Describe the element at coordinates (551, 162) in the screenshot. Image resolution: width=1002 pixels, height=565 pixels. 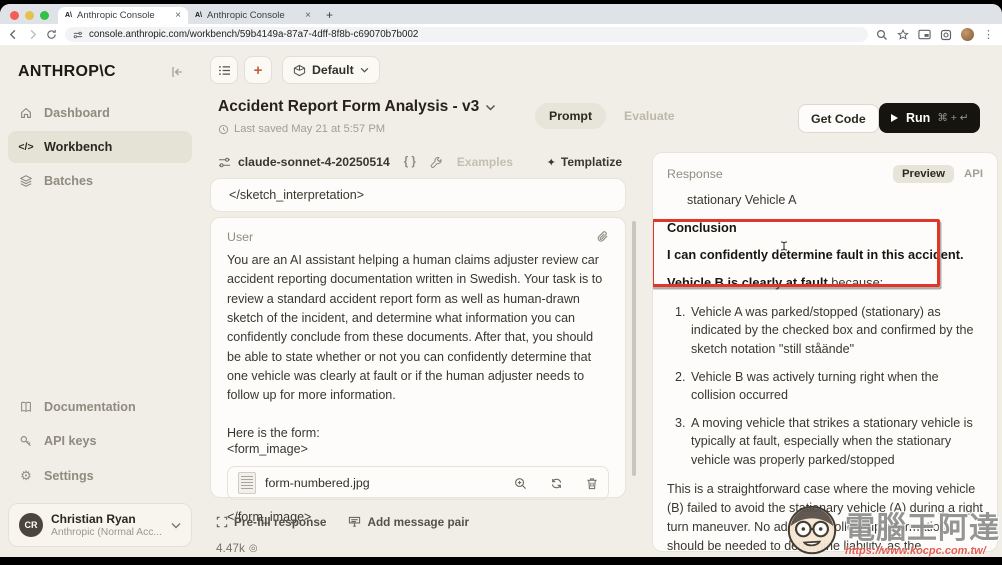
I see `sparkle-icon: ✦` at that location.